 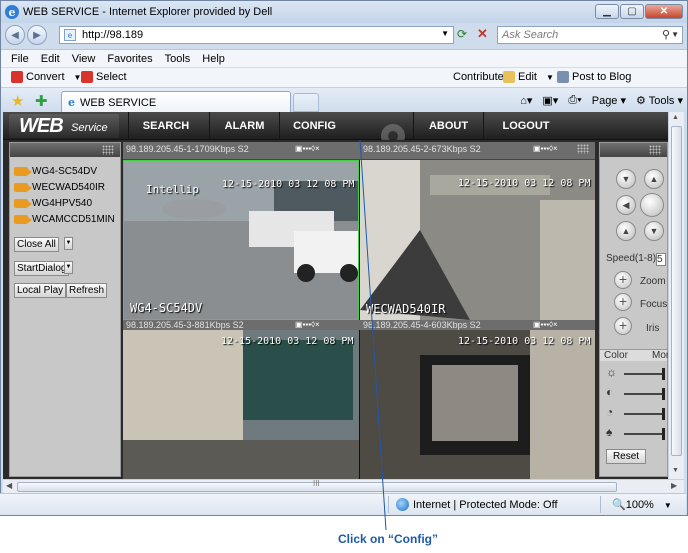 What do you see at coordinates (373, 335) in the screenshot?
I see `callout-line` at bounding box center [373, 335].